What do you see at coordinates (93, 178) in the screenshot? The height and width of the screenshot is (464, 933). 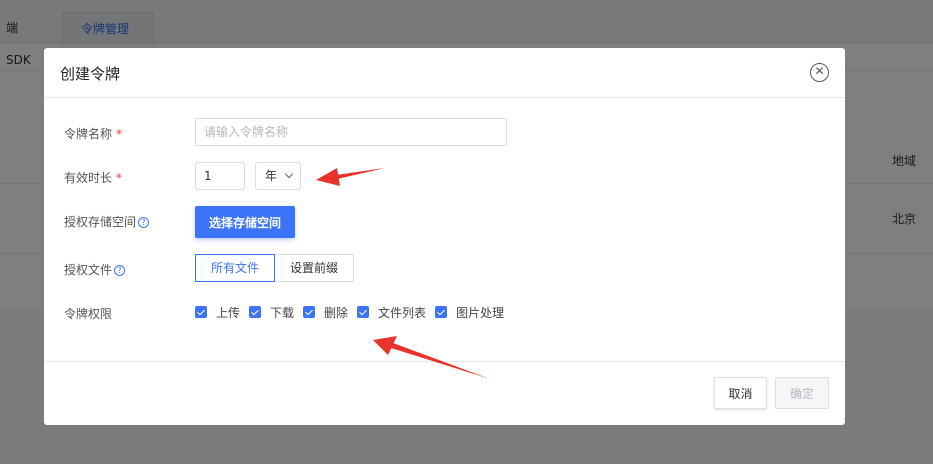 I see `duration-label: 有效时长 *` at bounding box center [93, 178].